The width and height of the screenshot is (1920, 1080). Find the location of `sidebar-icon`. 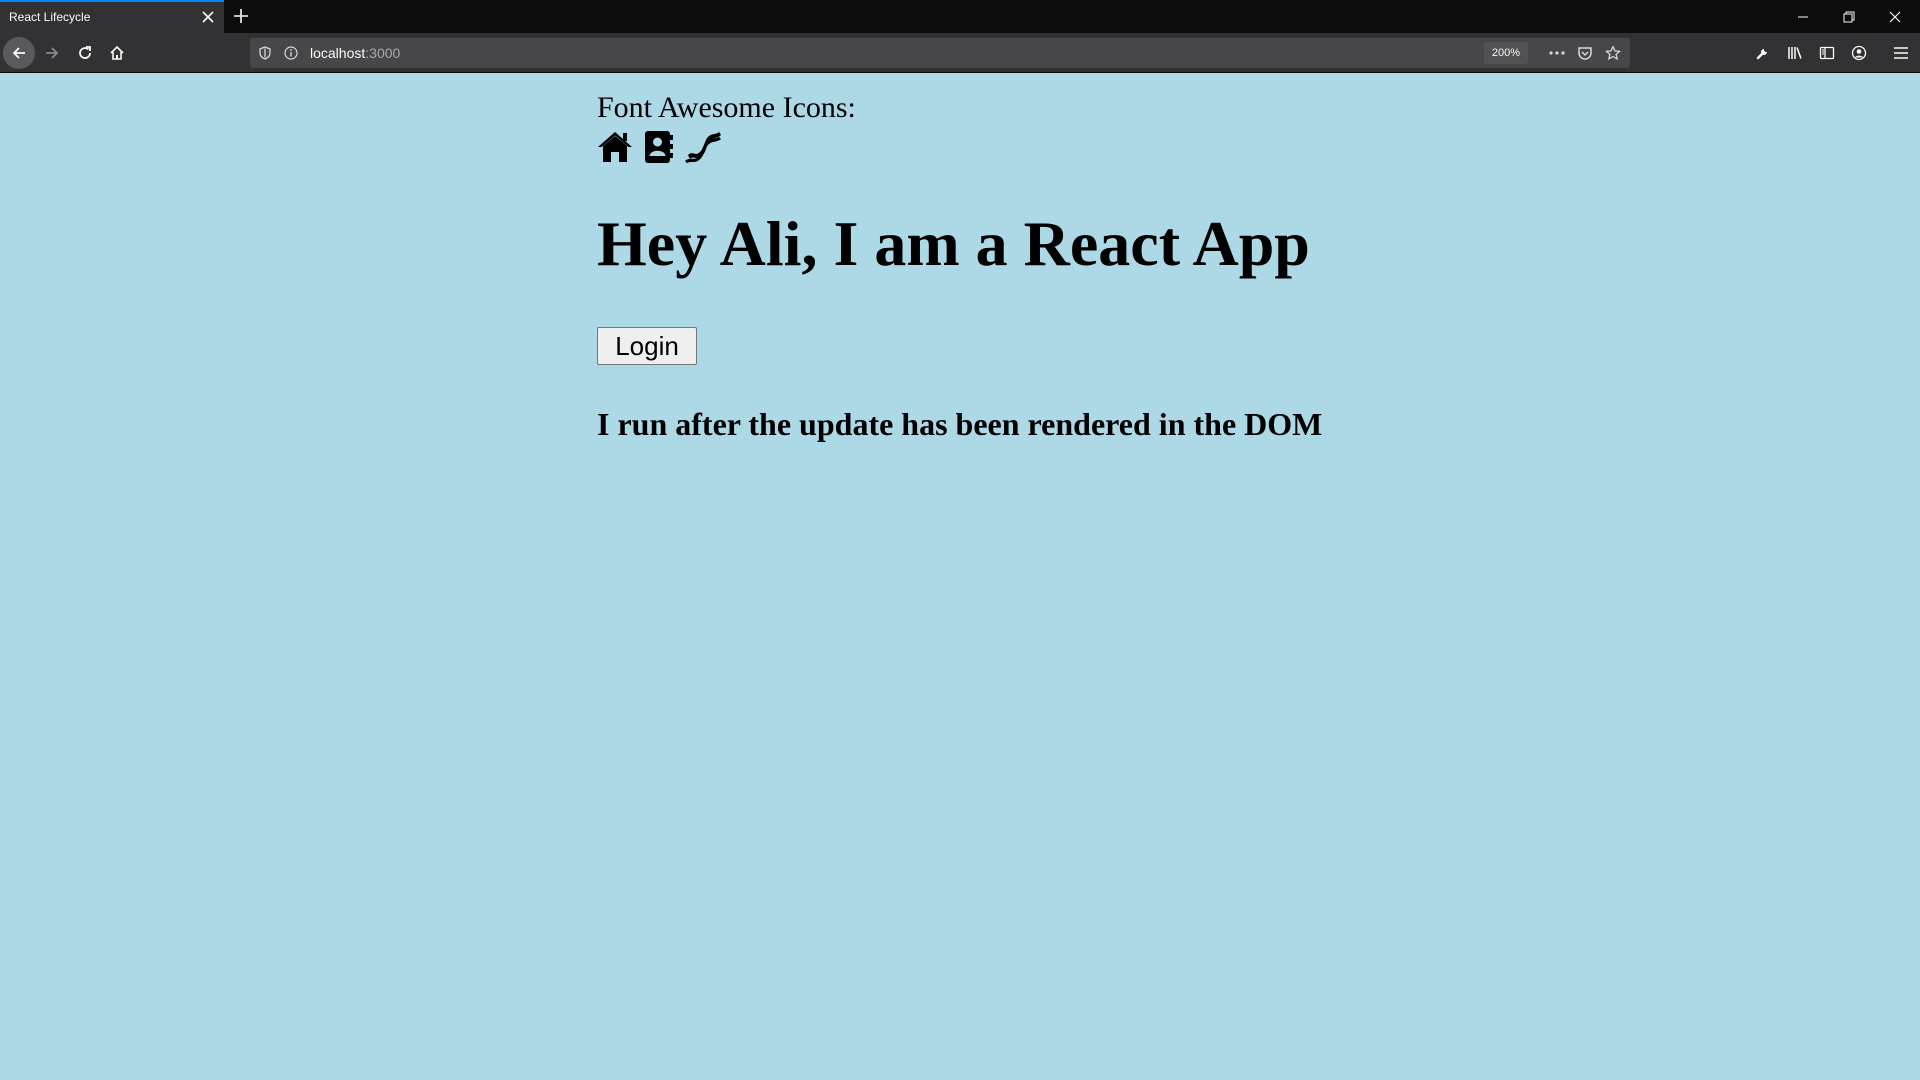

sidebar-icon is located at coordinates (1827, 53).